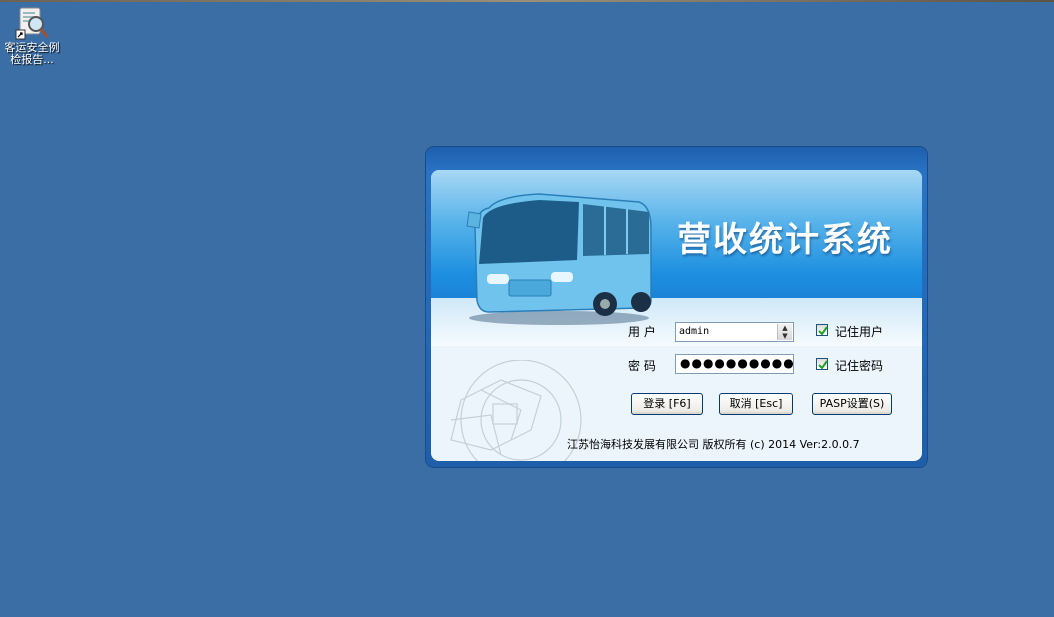  I want to click on app-title: 营收统计系统, so click(785, 240).